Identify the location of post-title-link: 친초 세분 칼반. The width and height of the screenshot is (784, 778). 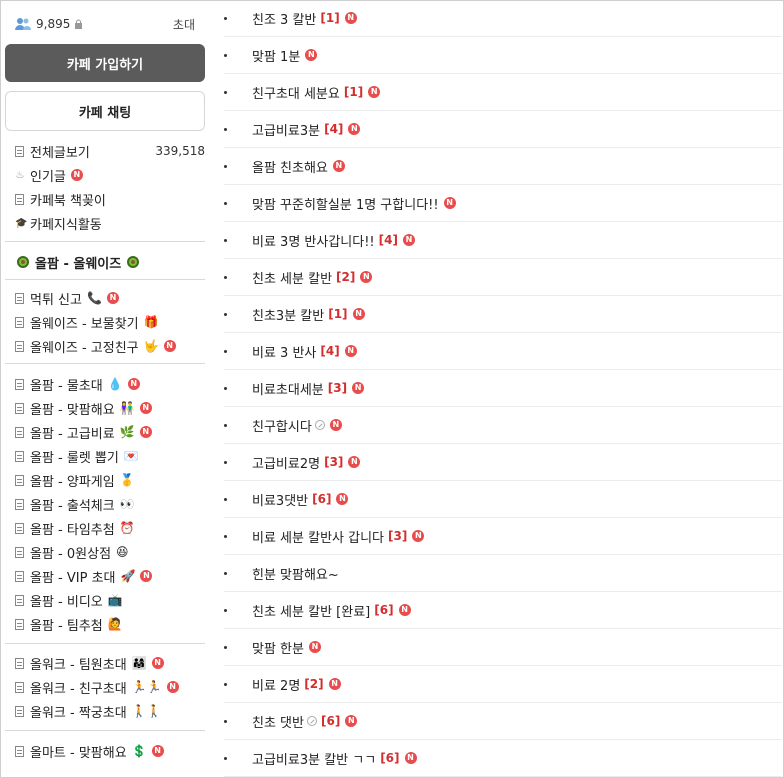
(292, 277).